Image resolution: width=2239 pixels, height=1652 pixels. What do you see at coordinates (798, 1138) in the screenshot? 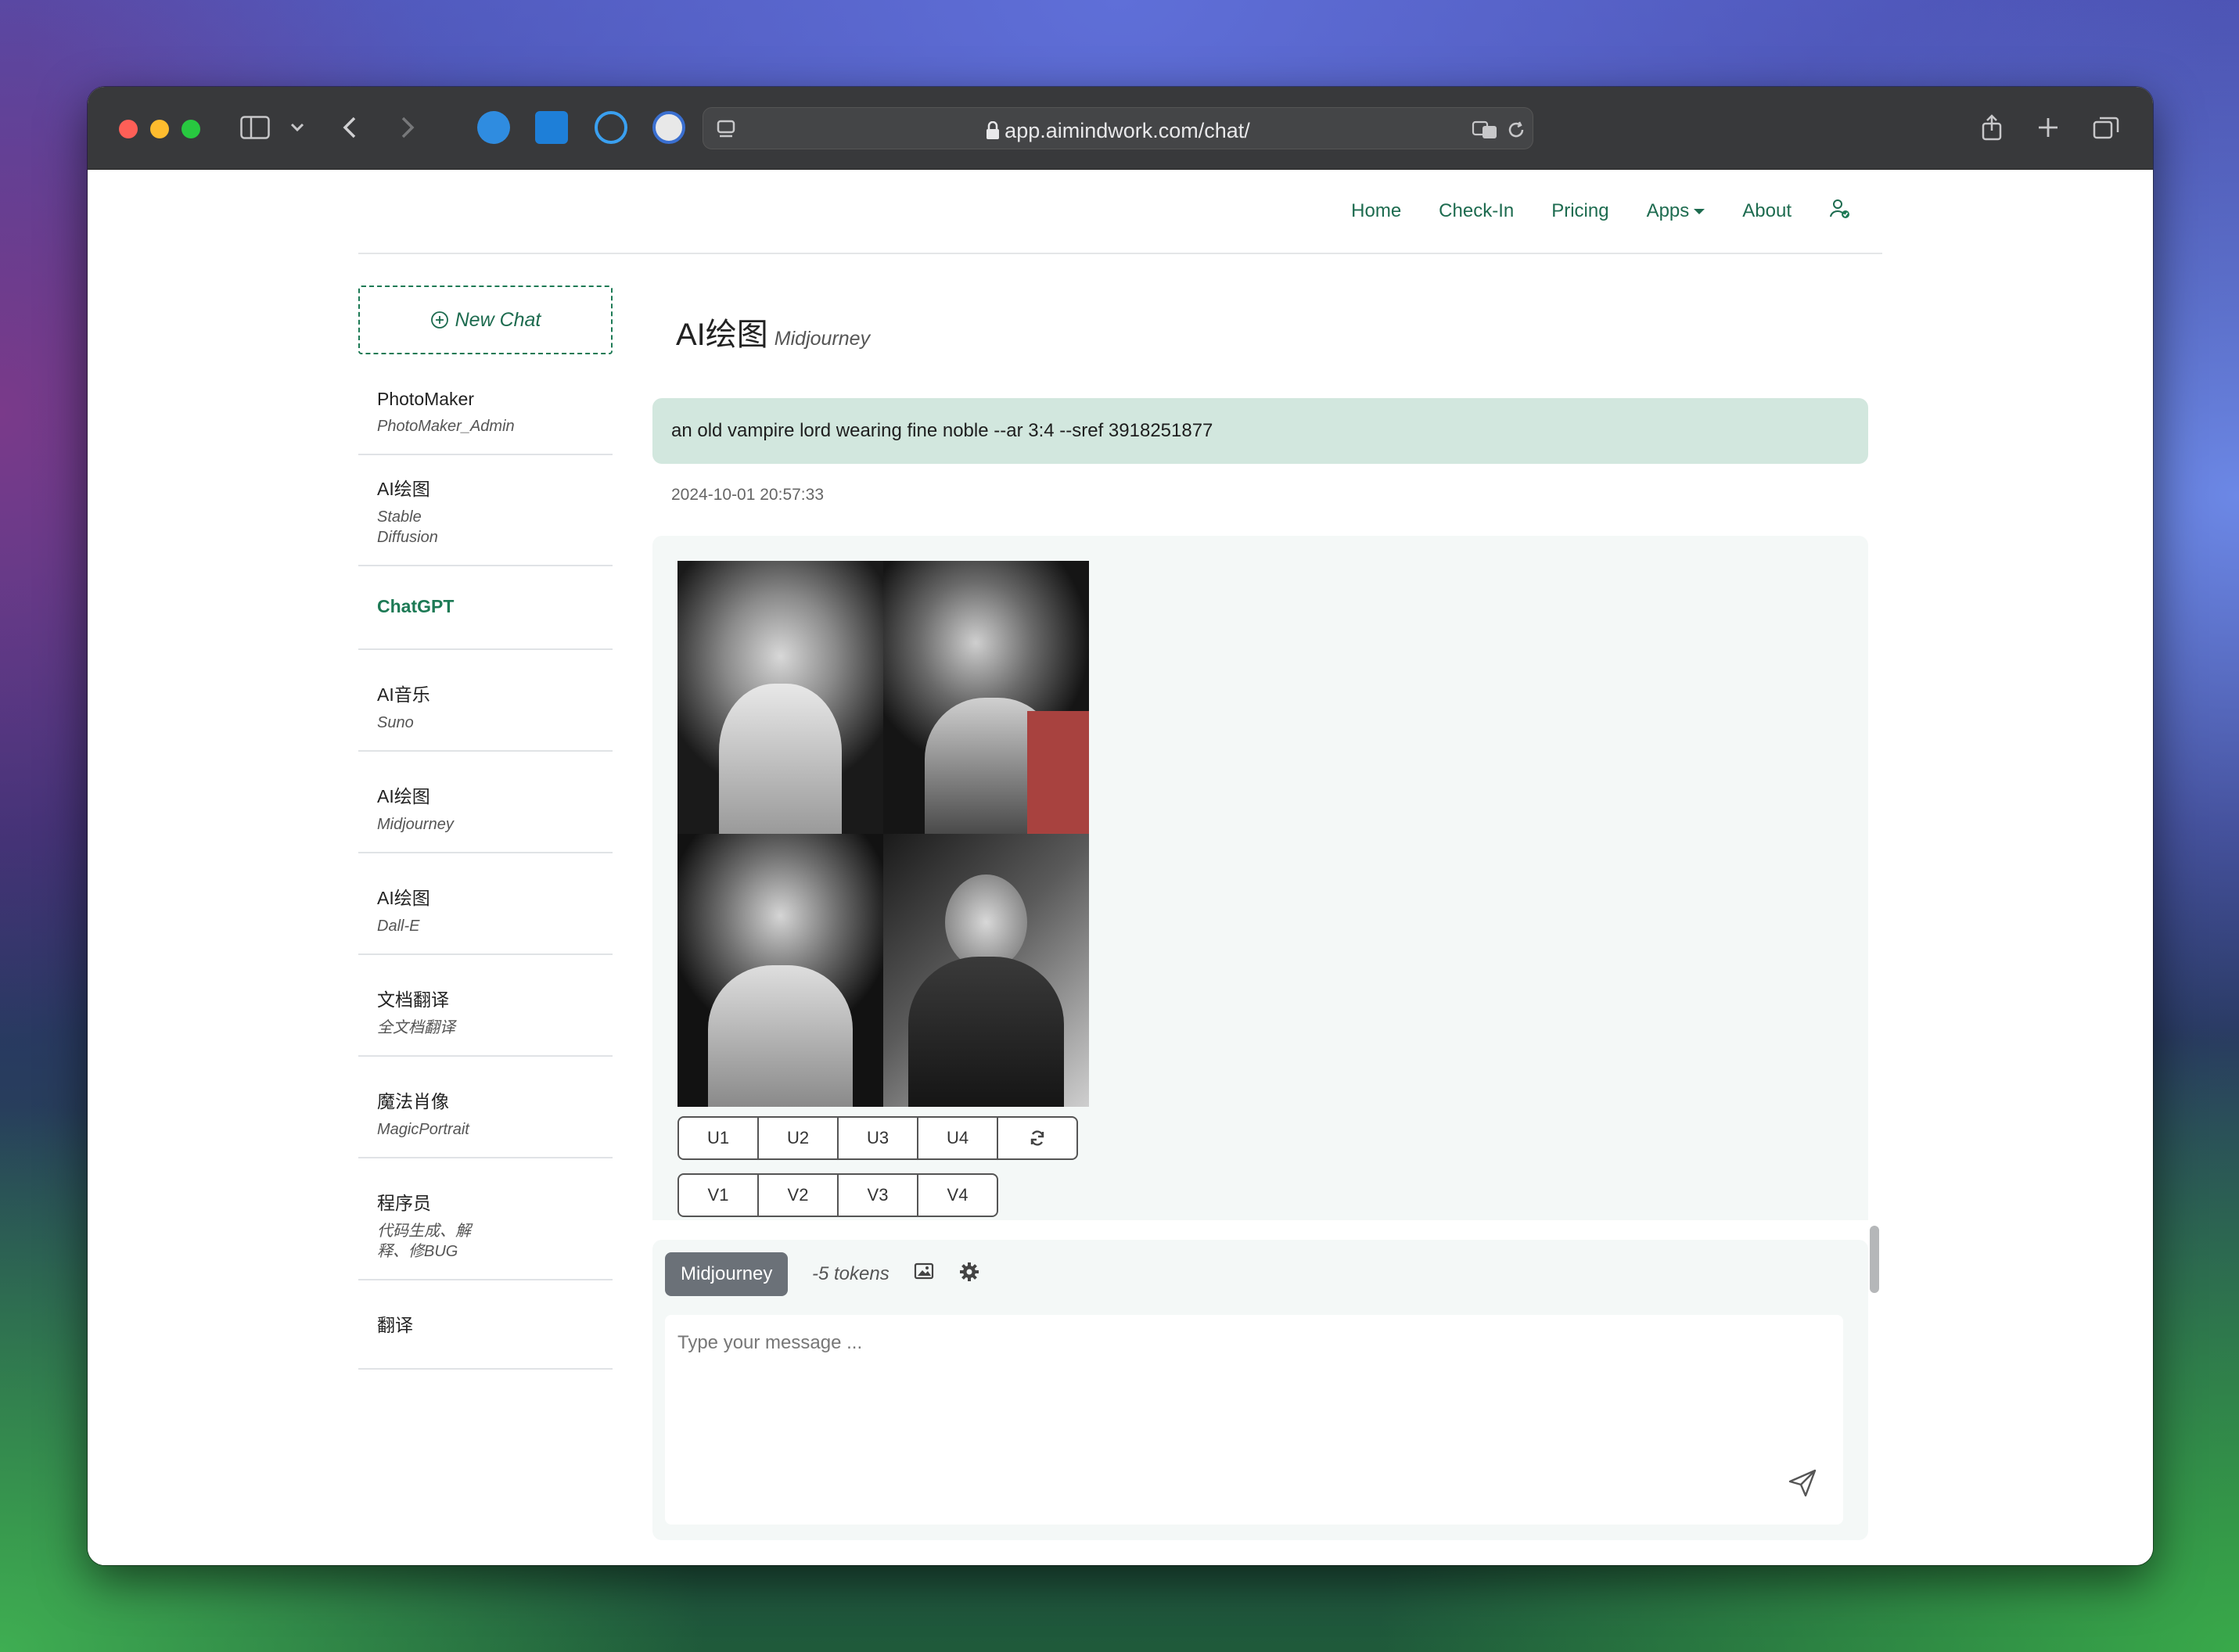
I see `u2-button: U2` at bounding box center [798, 1138].